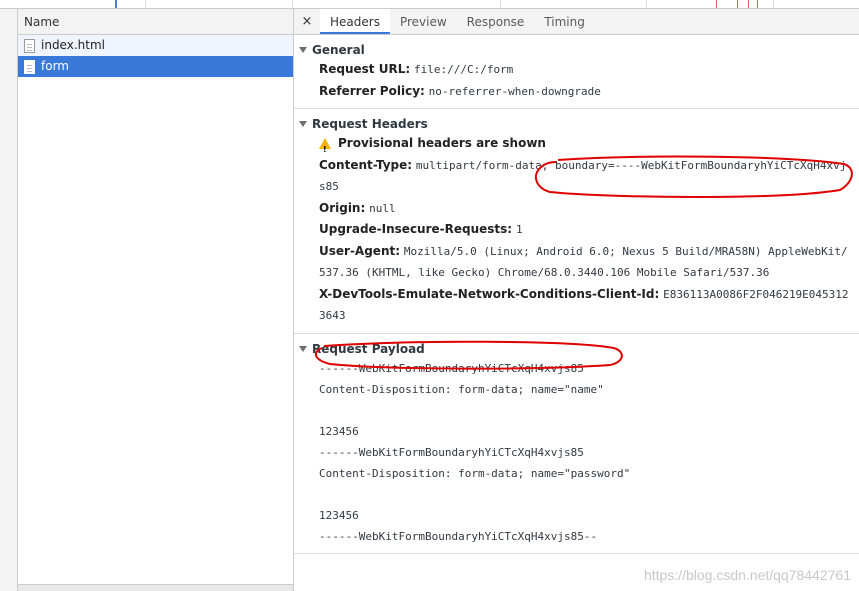 The image size is (859, 591). I want to click on header-key: User-Agent:, so click(360, 250).